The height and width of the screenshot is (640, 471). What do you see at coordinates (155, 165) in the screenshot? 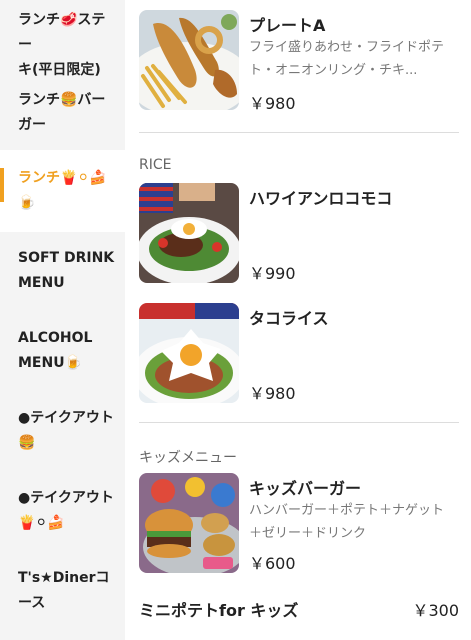
I see `section-header-rice: RICE` at bounding box center [155, 165].